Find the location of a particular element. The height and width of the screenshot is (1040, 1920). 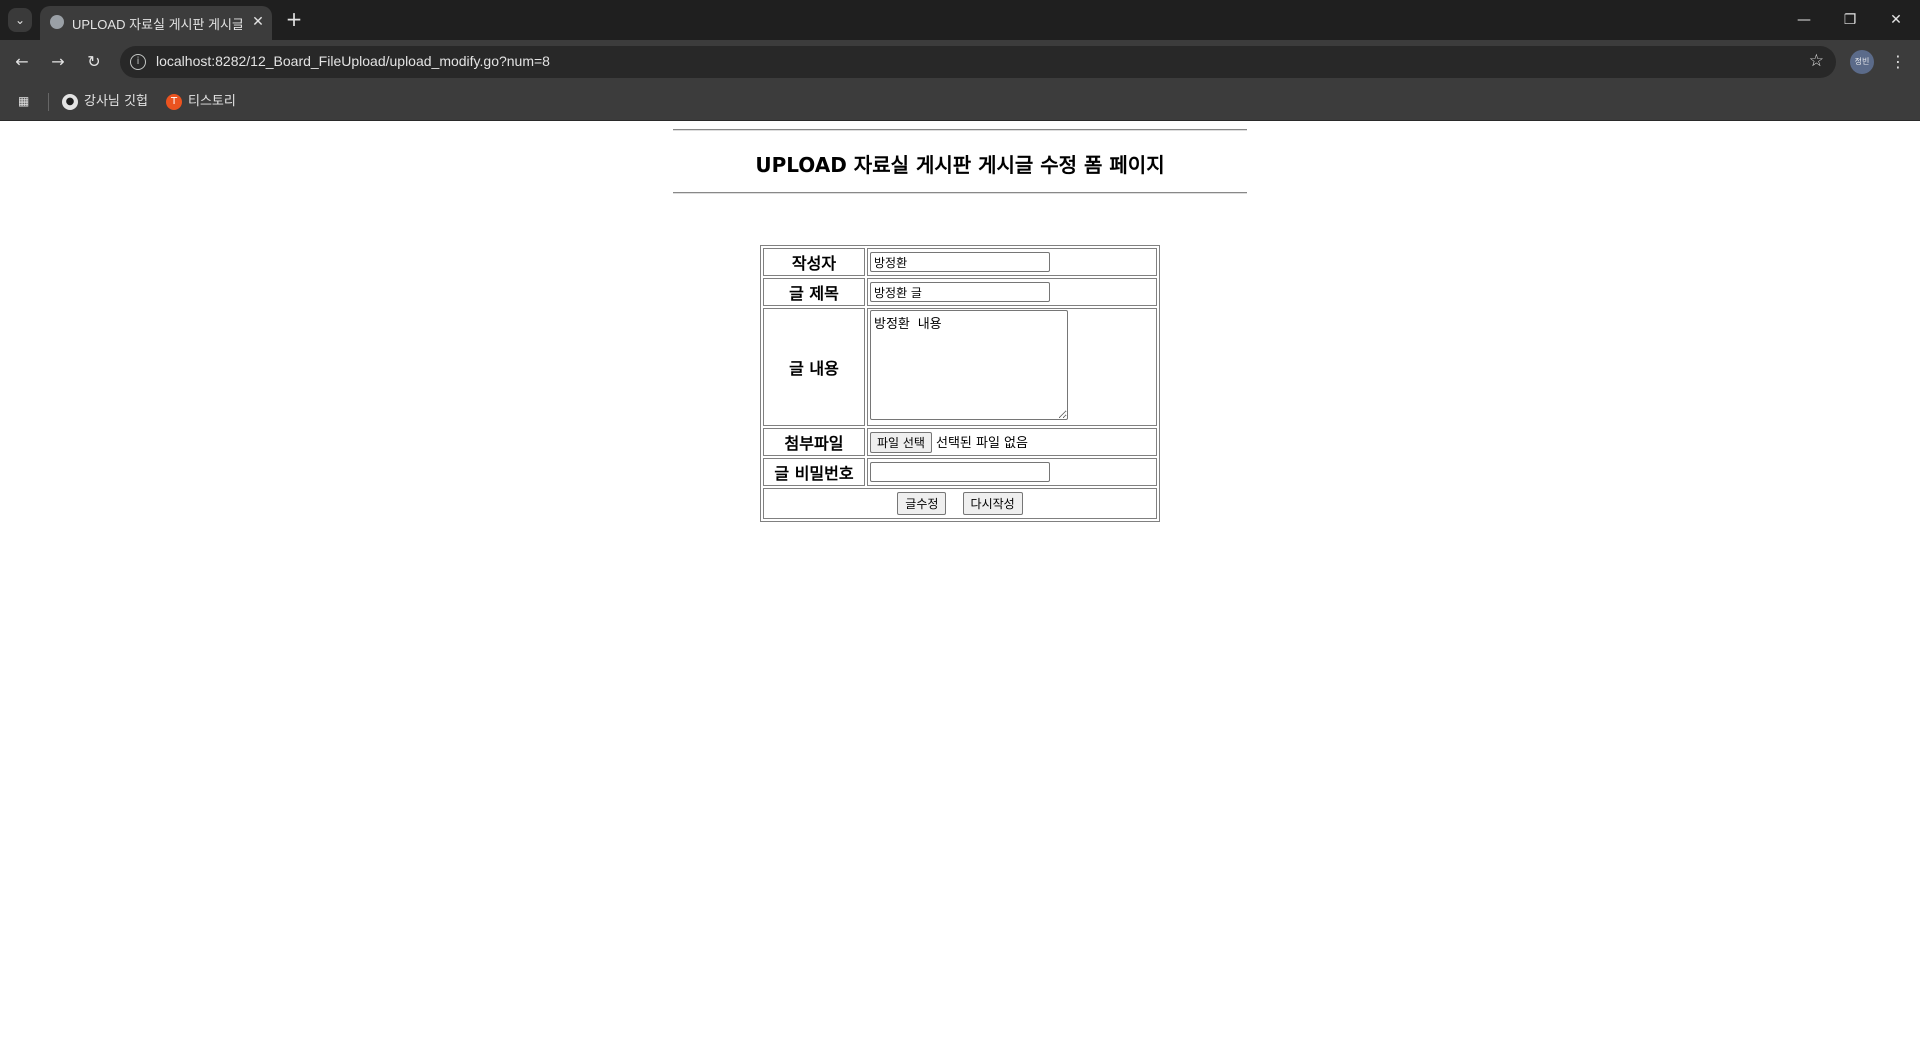

password-input is located at coordinates (960, 472).